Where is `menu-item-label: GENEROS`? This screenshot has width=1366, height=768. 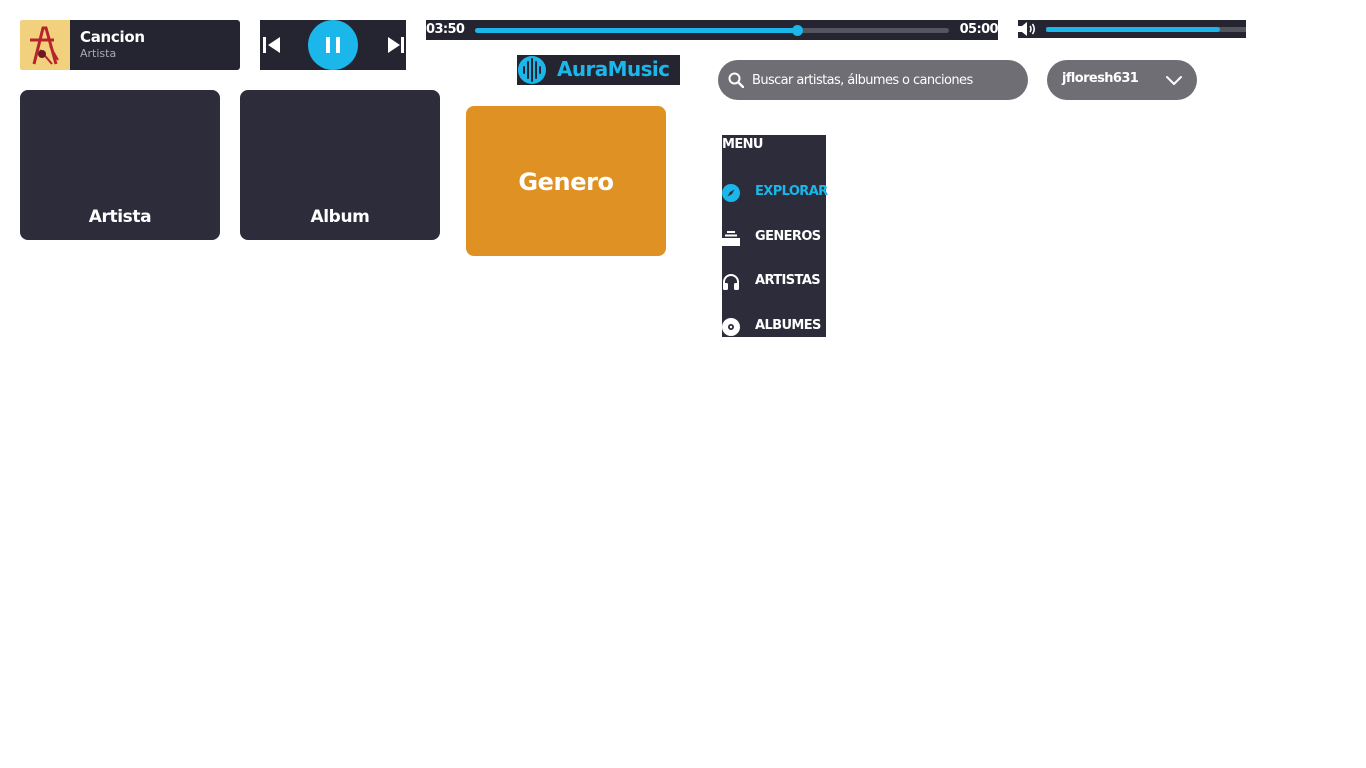
menu-item-label: GENEROS is located at coordinates (788, 236).